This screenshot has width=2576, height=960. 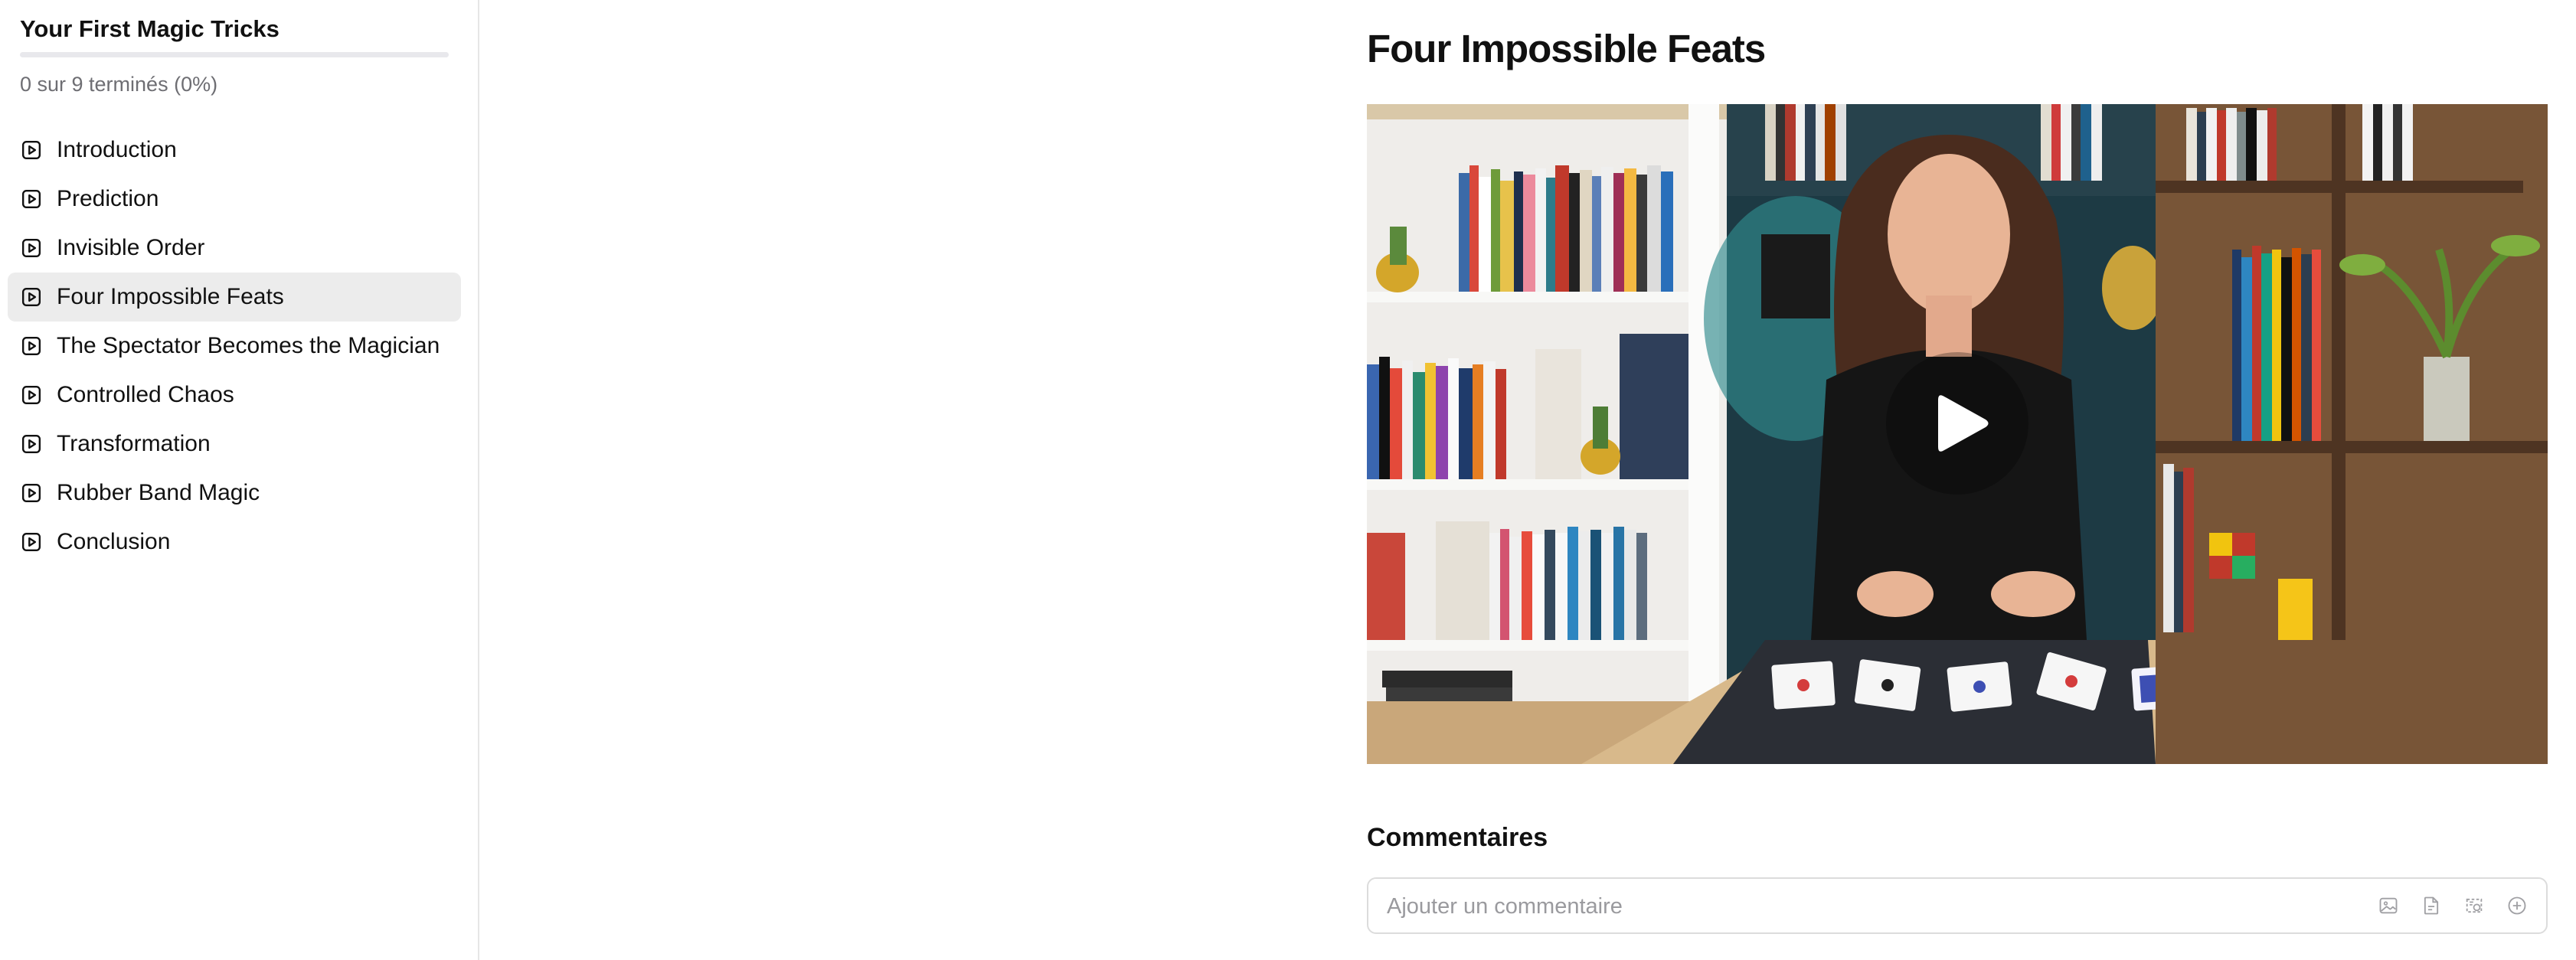 I want to click on gif-icon, so click(x=2474, y=905).